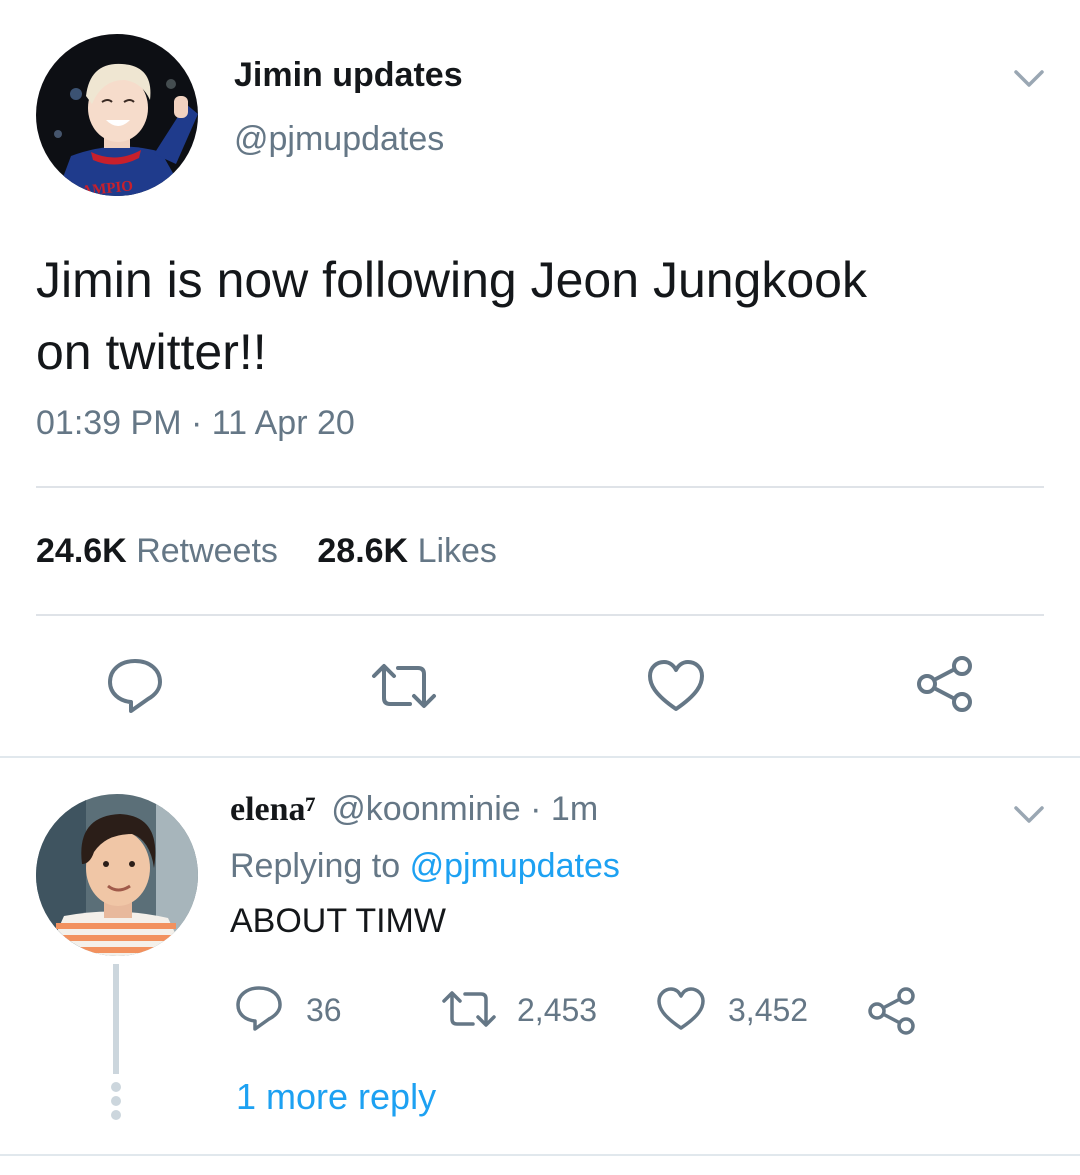 The height and width of the screenshot is (1175, 1080). Describe the element at coordinates (348, 75) in the screenshot. I see `author-name: Jimin updates` at that location.